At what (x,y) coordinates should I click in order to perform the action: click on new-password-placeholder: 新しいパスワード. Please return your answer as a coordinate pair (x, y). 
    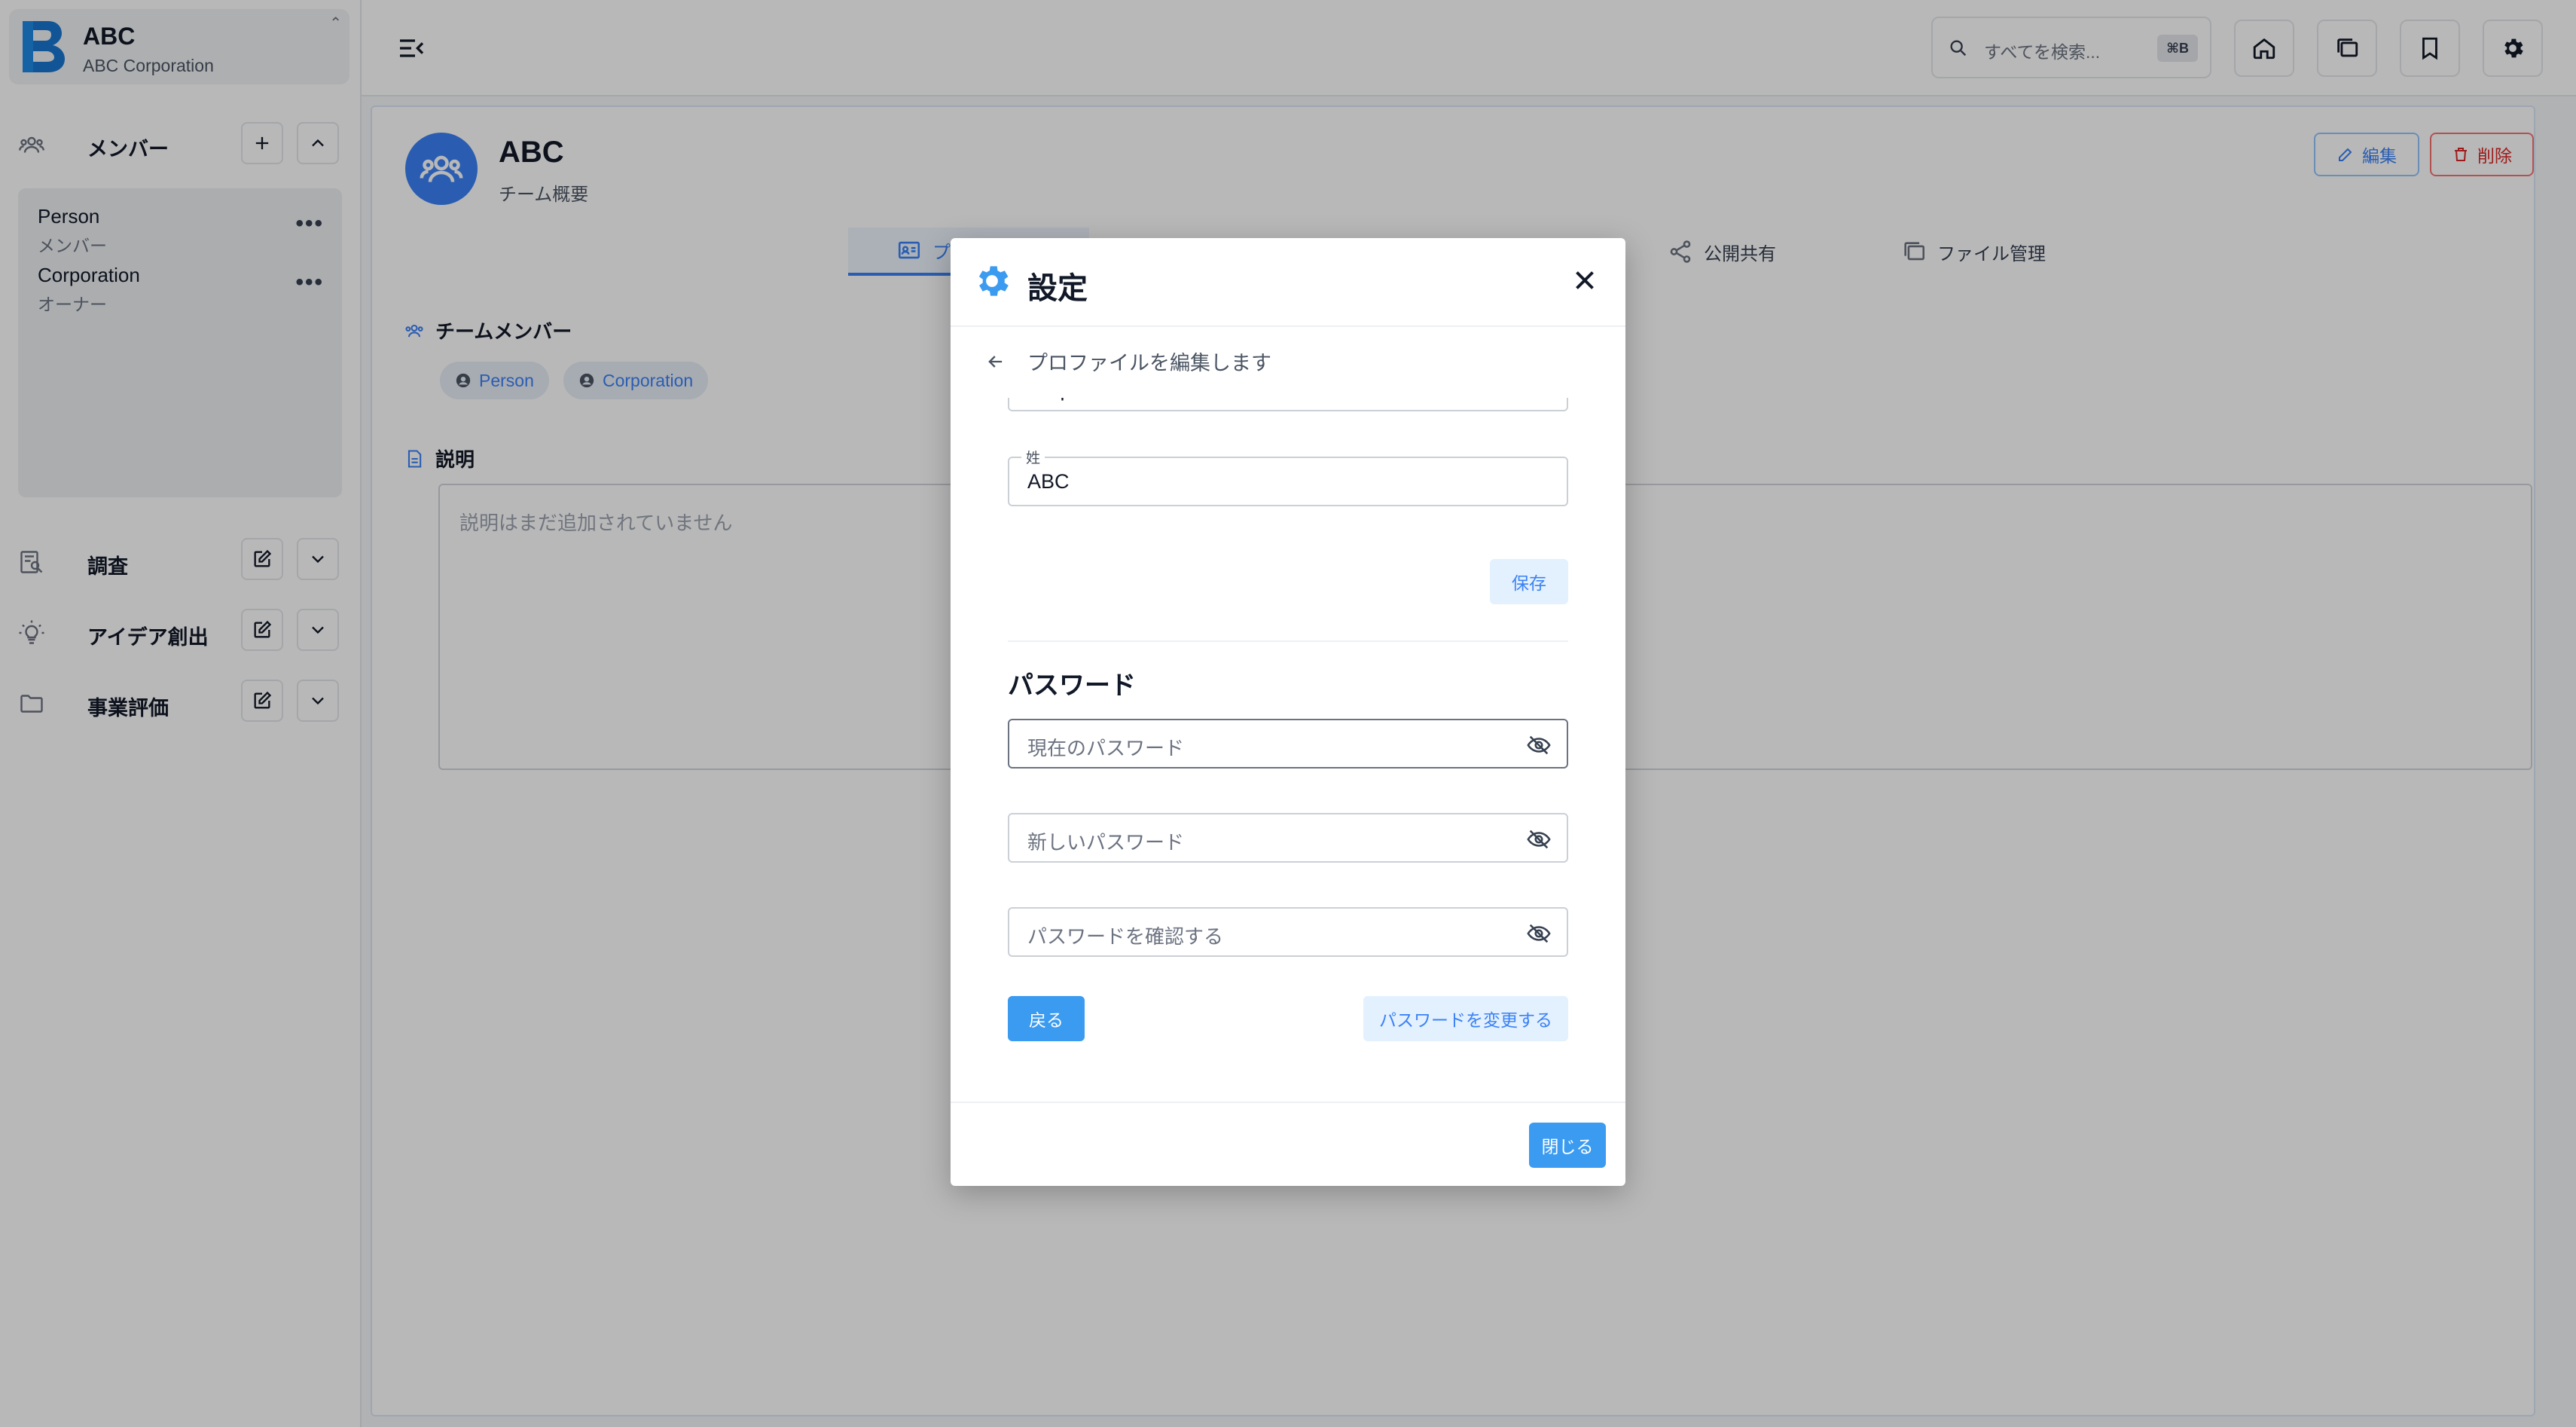
    Looking at the image, I should click on (1106, 843).